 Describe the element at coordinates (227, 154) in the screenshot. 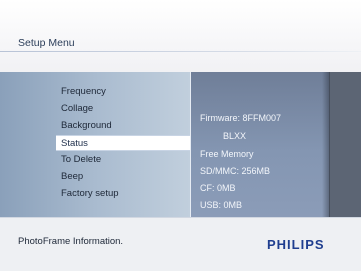

I see `free-memory-label: Free Memory` at that location.